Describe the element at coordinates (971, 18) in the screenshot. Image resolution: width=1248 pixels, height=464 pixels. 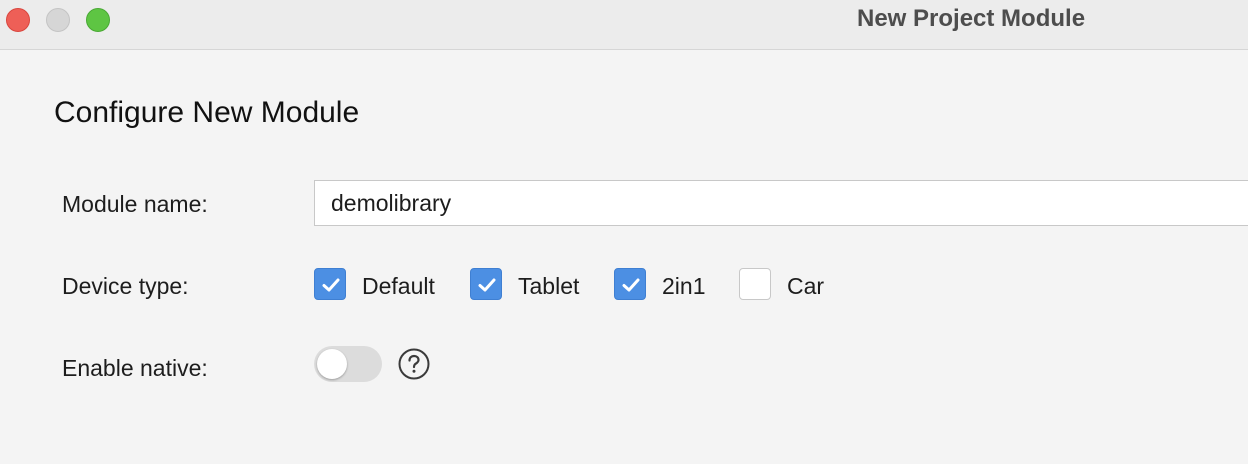
I see `window-title: New Project Module` at that location.